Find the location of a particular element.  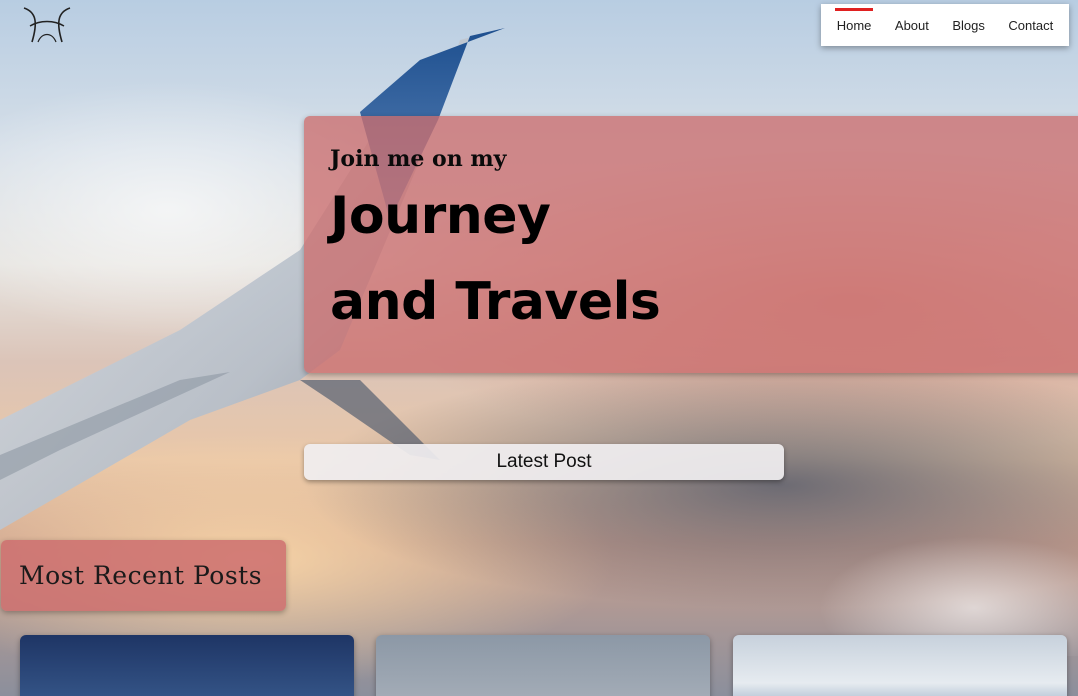

main-nav: Home About Blogs Contact is located at coordinates (945, 25).